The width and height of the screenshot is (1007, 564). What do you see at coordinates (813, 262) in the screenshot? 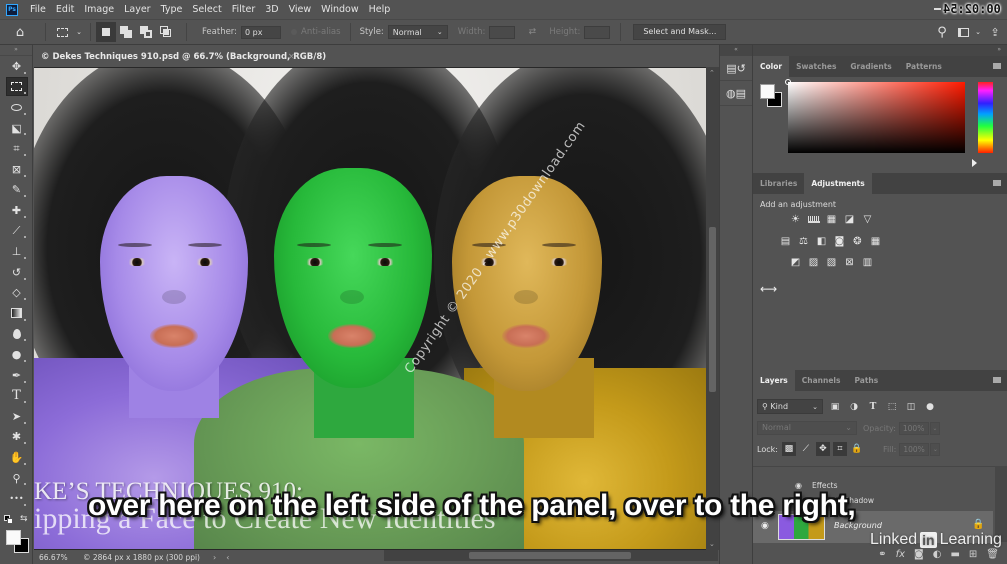
I see `posterize-icon: ▨` at bounding box center [813, 262].